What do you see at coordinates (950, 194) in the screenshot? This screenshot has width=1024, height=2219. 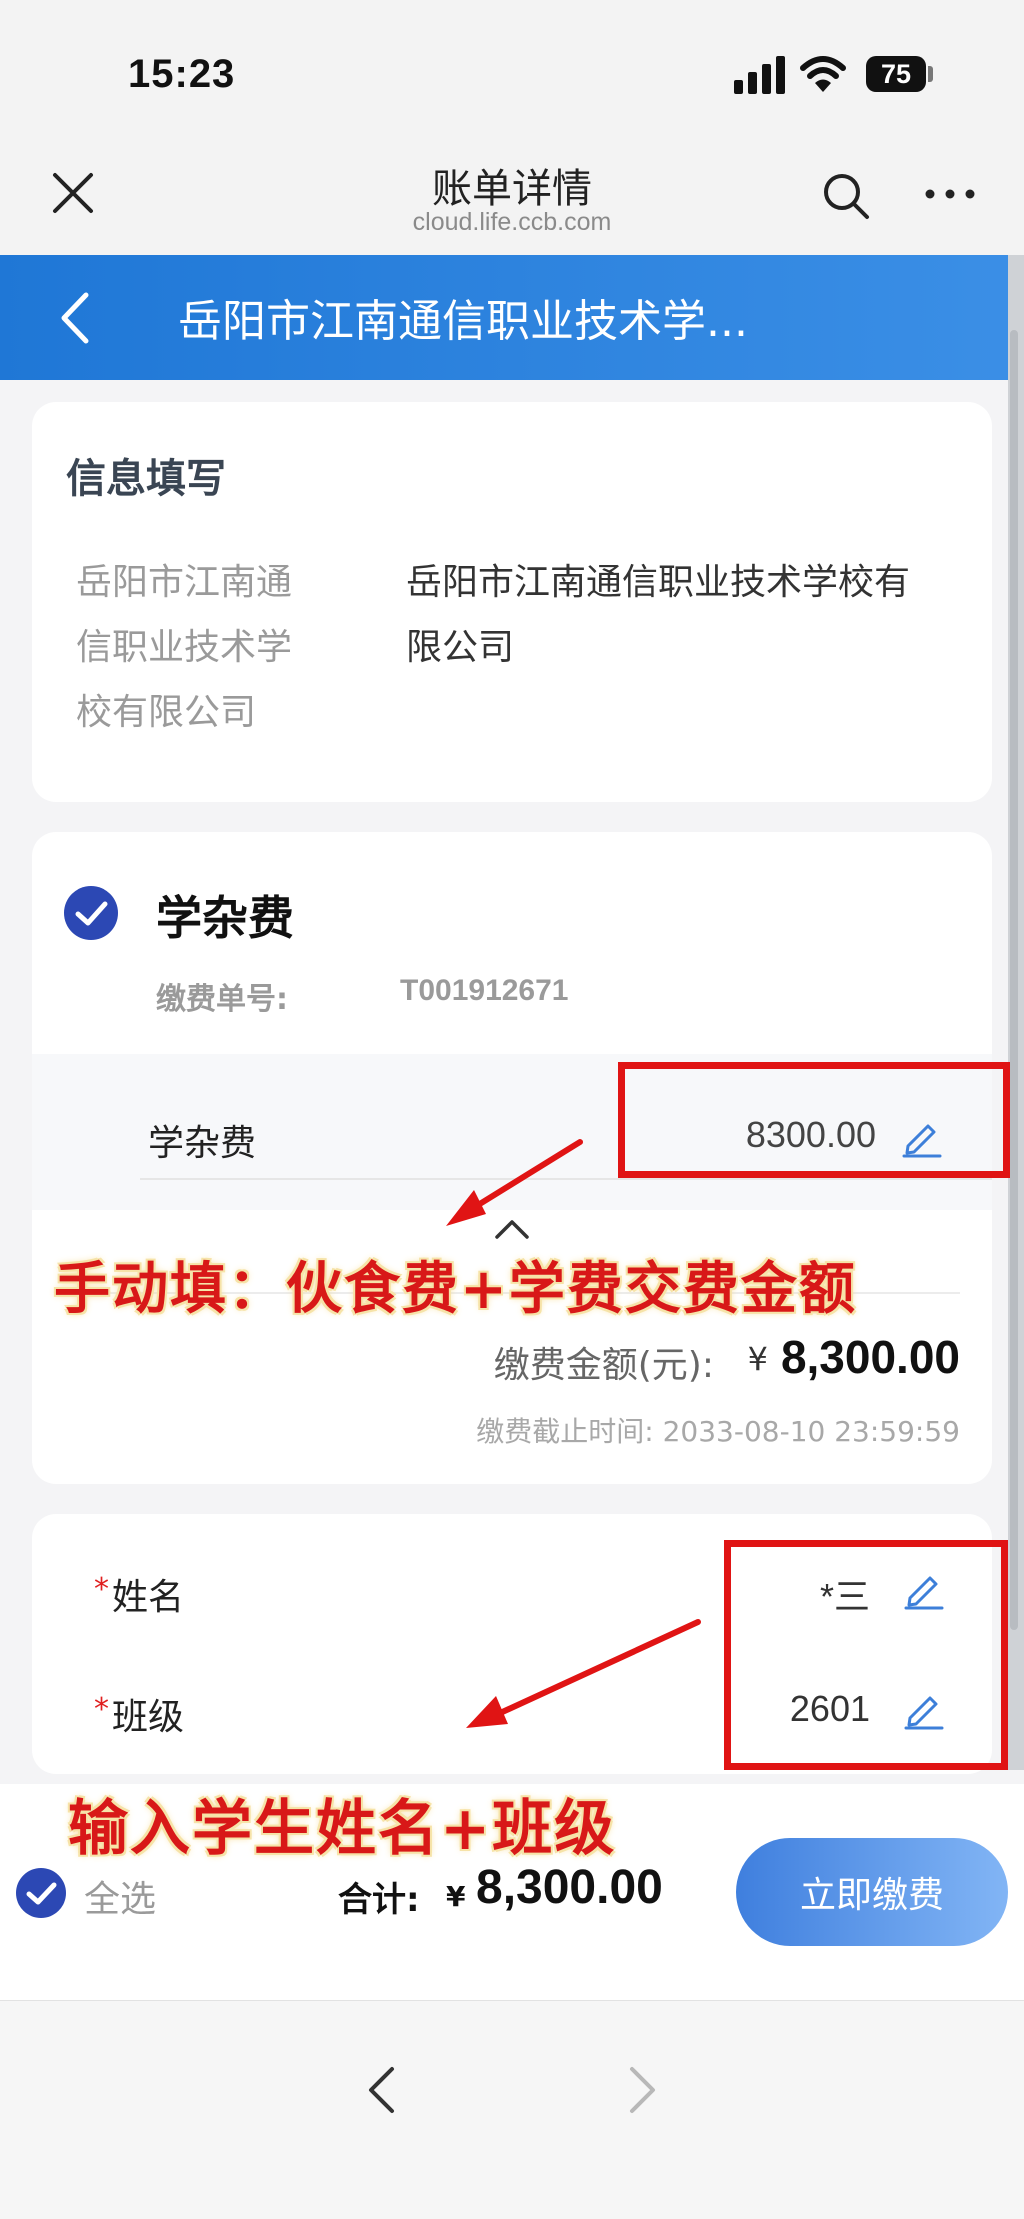 I see `more-icon` at bounding box center [950, 194].